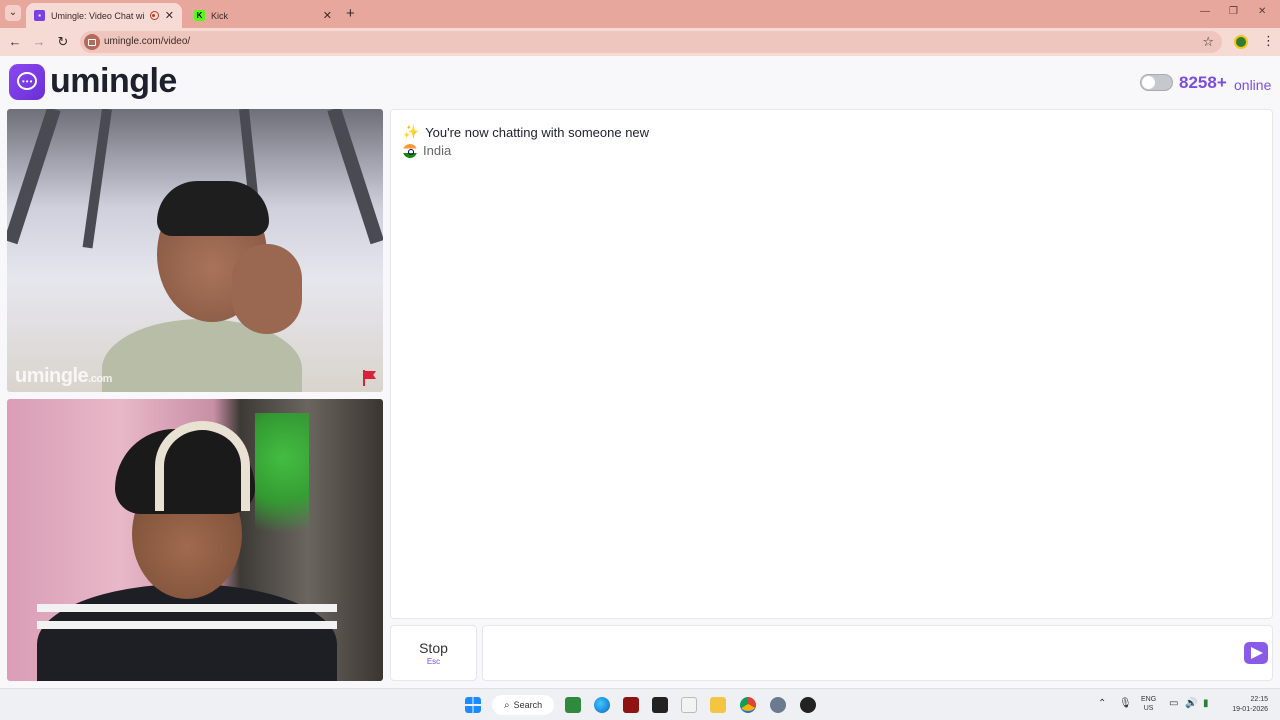 The image size is (1280, 720). What do you see at coordinates (195, 540) in the screenshot?
I see `self-video` at bounding box center [195, 540].